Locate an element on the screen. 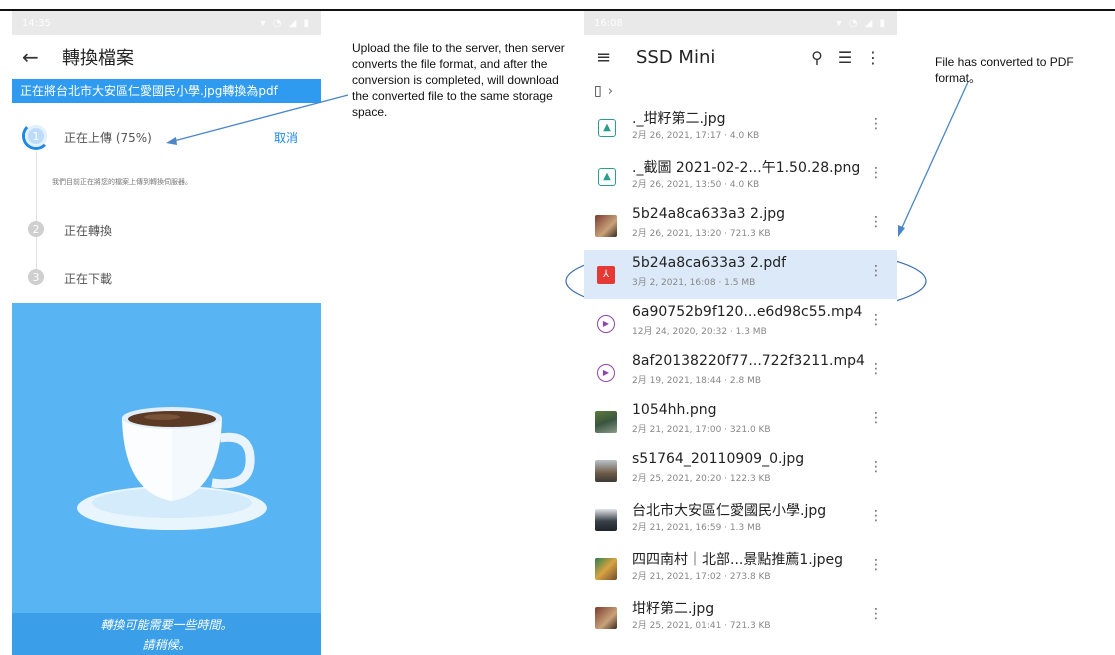  file-meta: 12月 24, 2020, 20:32 · 1.3 MB is located at coordinates (699, 332).